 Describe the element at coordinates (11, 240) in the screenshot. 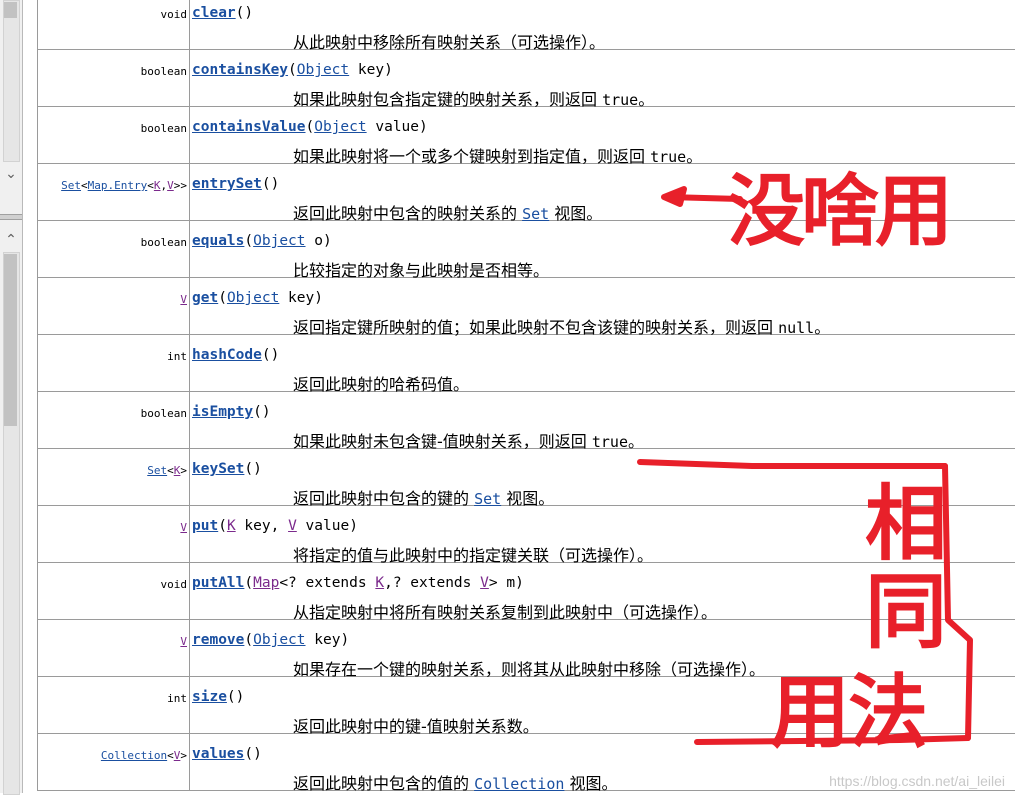

I see `scroll-up-arrow-icon: ⌃` at that location.